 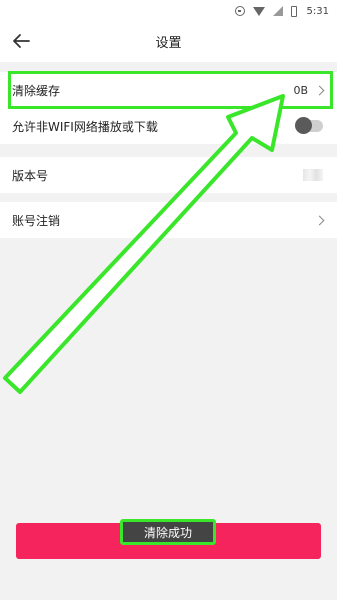 I want to click on version-row: 版本号, so click(x=168, y=175).